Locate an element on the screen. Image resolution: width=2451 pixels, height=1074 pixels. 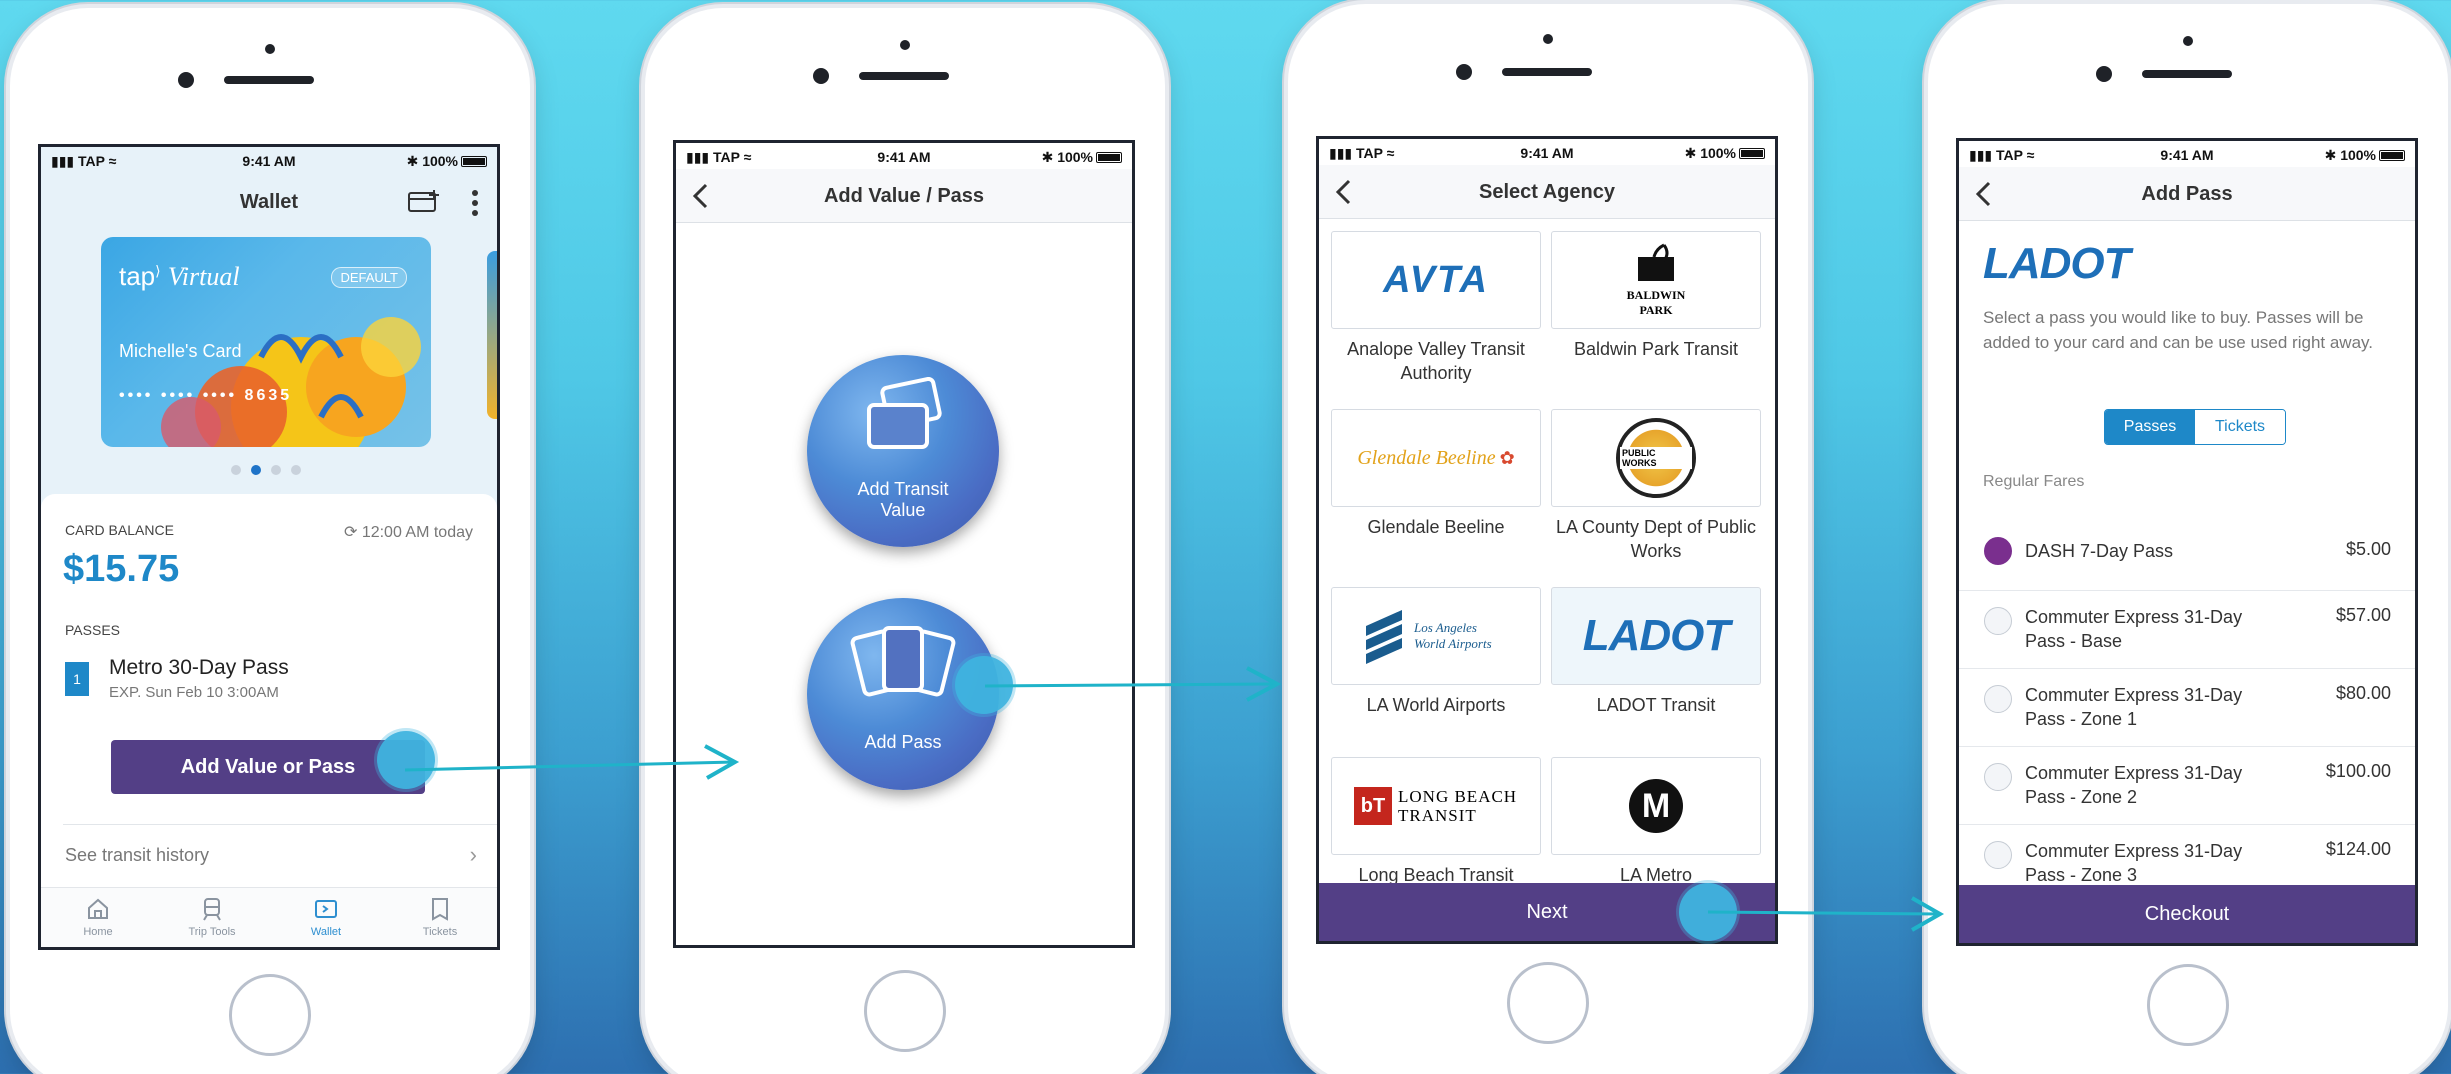
pass-row-price: $5.00 is located at coordinates (2368, 549).